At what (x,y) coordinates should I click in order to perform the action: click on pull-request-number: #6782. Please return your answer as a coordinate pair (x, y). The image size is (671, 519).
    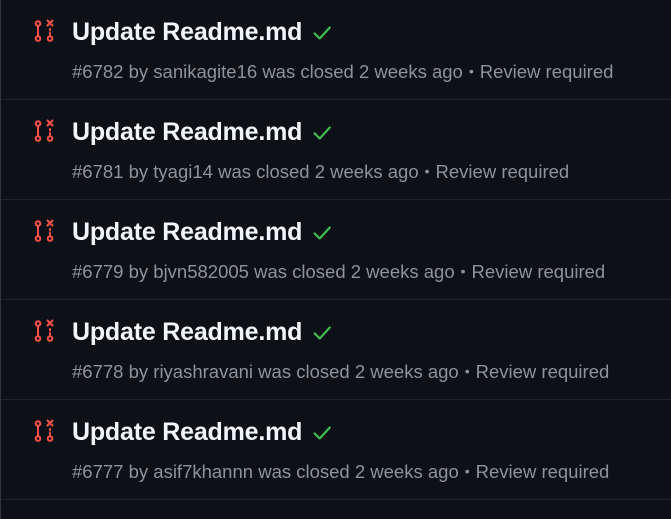
    Looking at the image, I should click on (98, 71).